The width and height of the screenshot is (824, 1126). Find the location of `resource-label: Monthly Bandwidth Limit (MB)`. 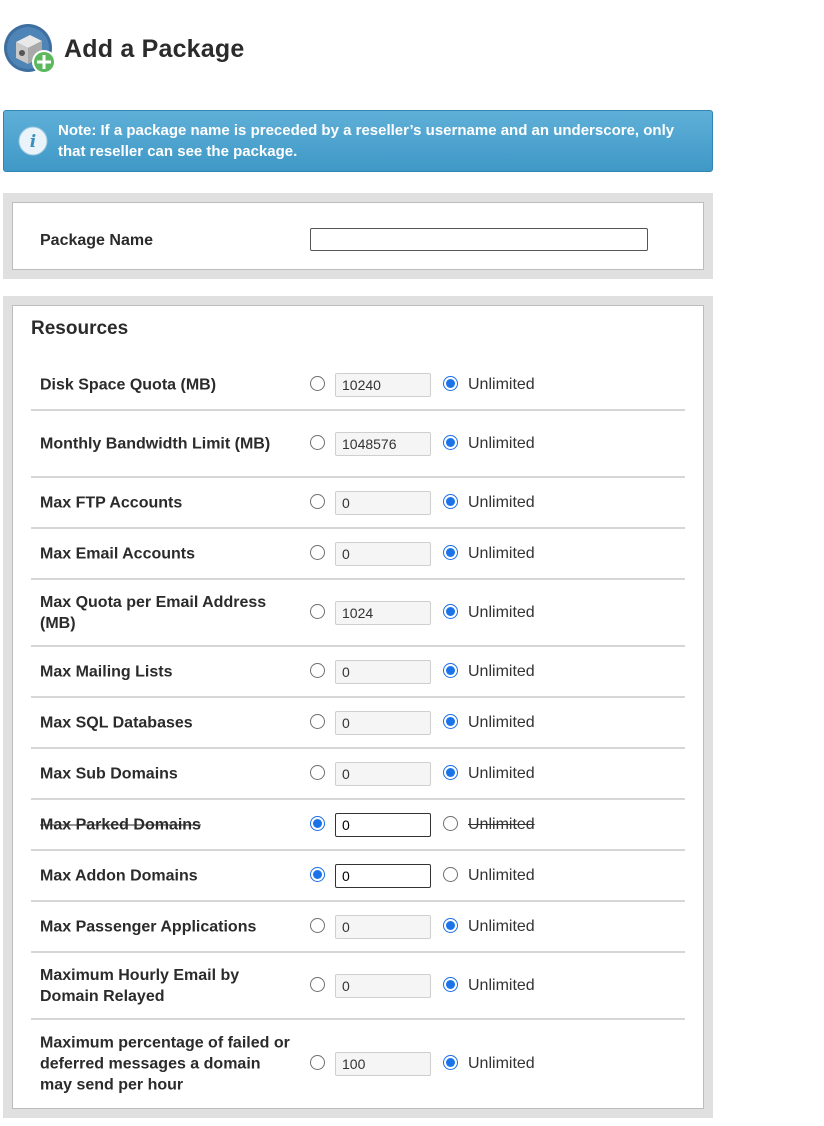

resource-label: Monthly Bandwidth Limit (MB) is located at coordinates (155, 443).